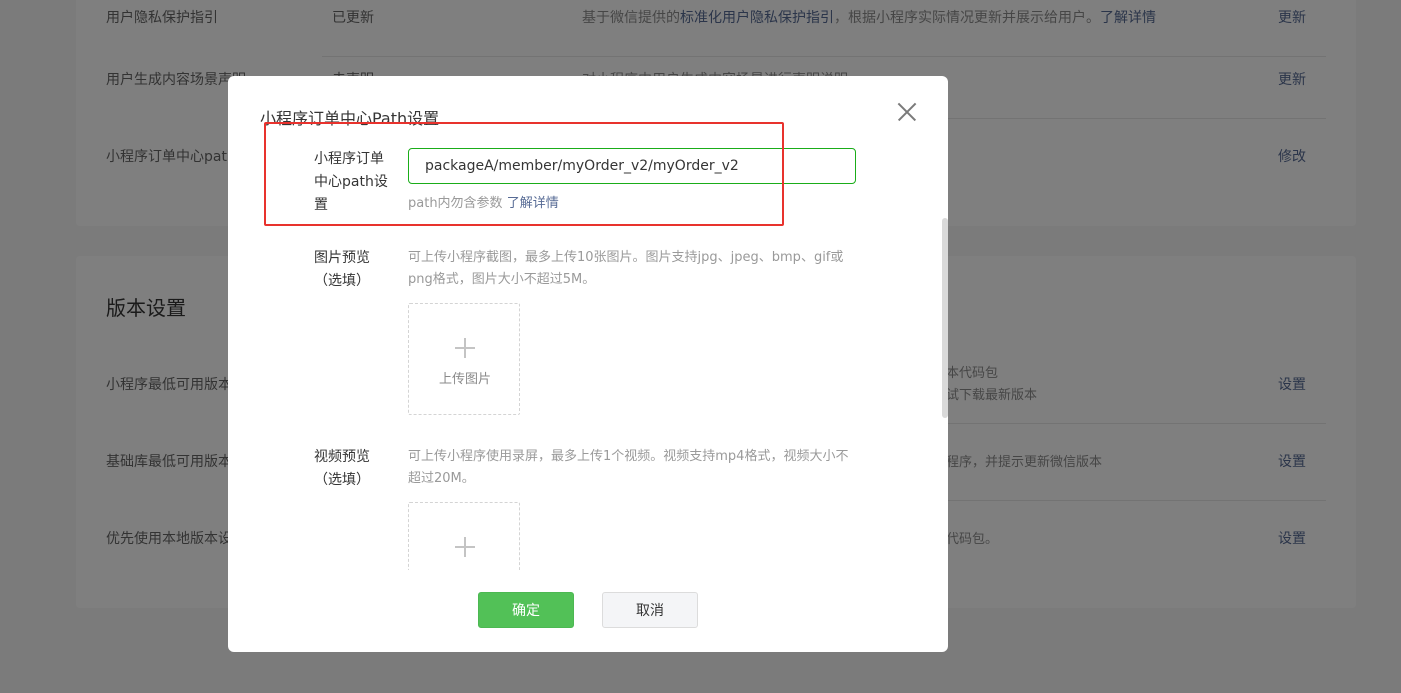 The width and height of the screenshot is (1401, 693). What do you see at coordinates (533, 203) in the screenshot?
I see `learn-more-link: 了解详情` at bounding box center [533, 203].